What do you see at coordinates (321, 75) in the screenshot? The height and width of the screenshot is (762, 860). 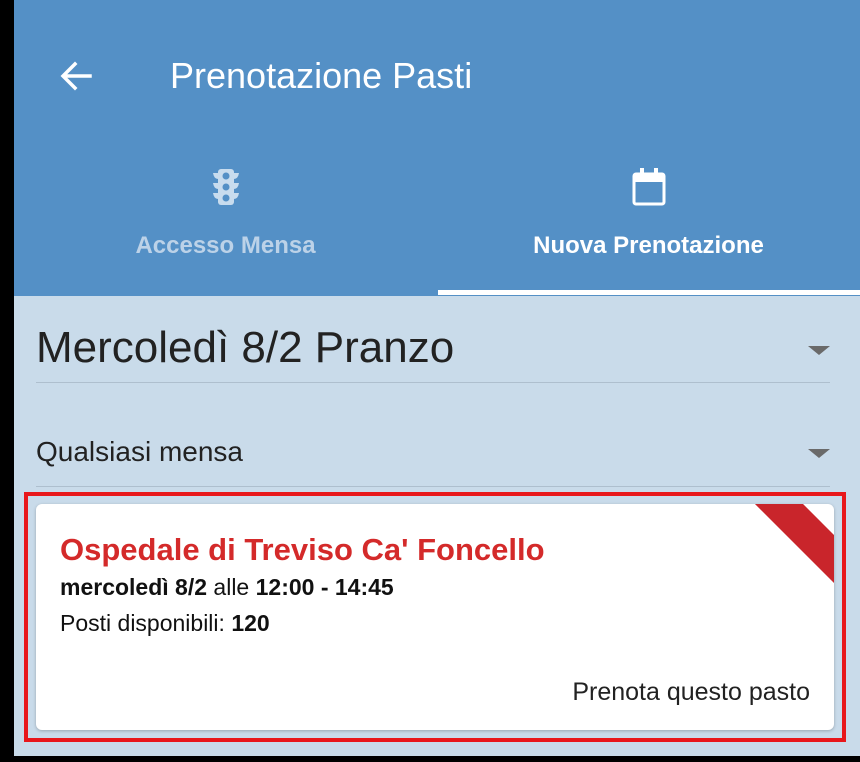 I see `page-title: Prenotazione Pasti` at bounding box center [321, 75].